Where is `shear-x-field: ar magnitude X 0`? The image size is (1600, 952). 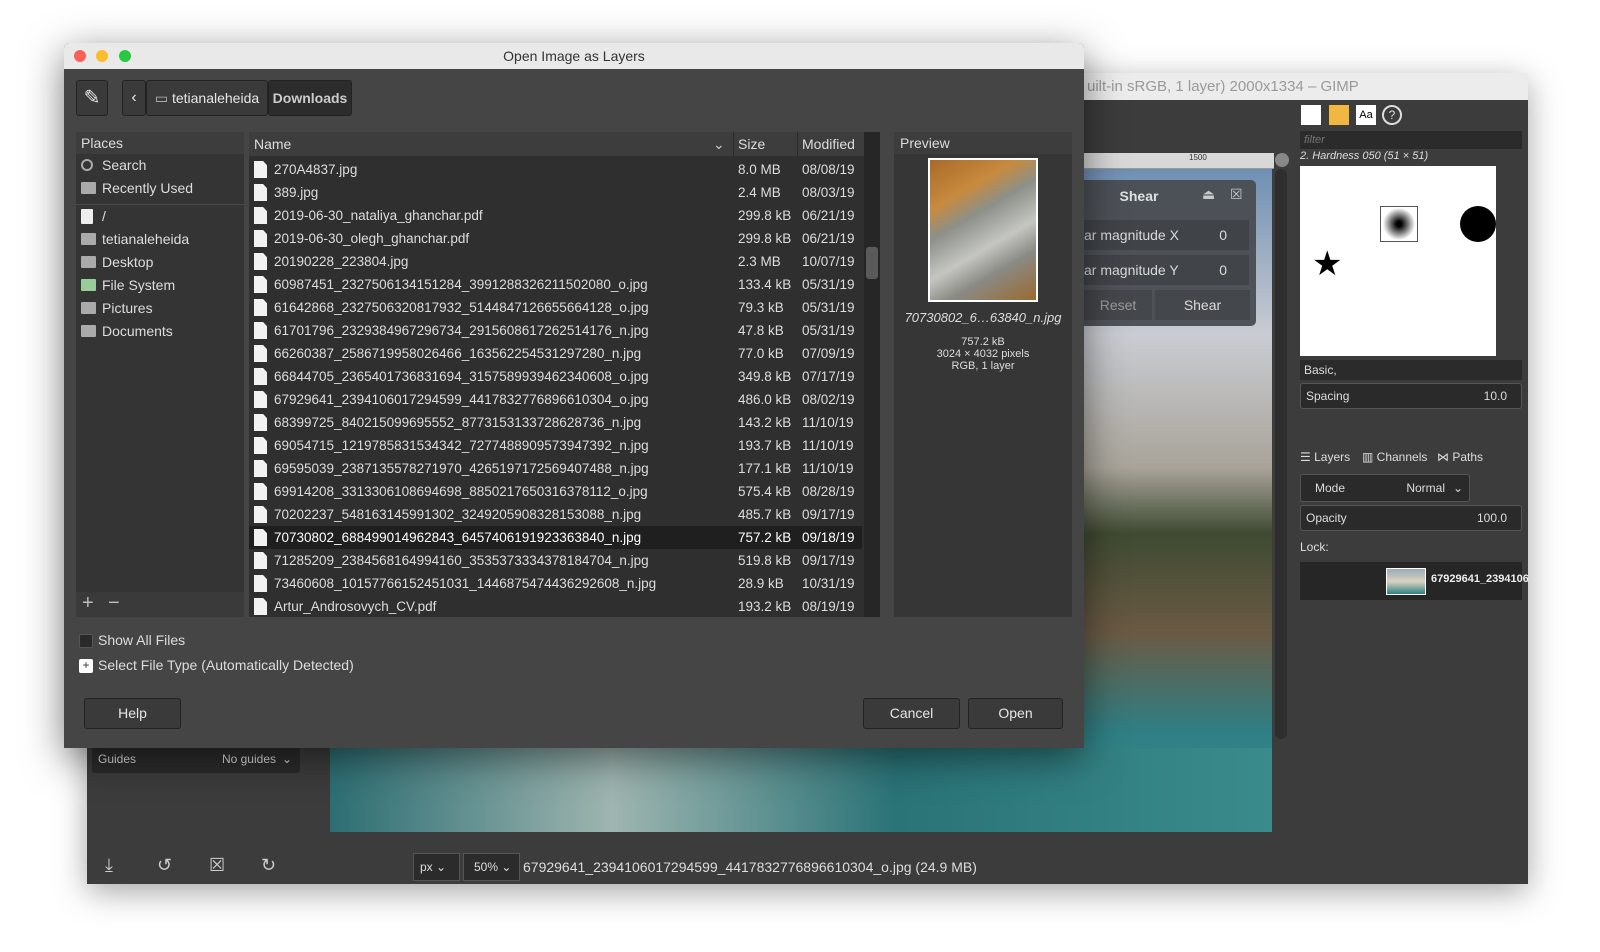
shear-x-field: ar magnitude X 0 is located at coordinates (1166, 235).